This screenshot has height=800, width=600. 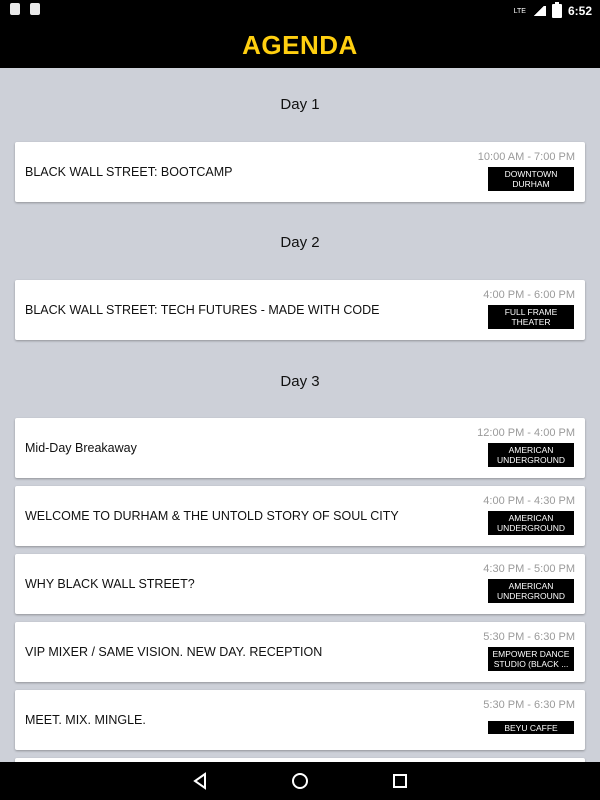 What do you see at coordinates (556, 10) in the screenshot?
I see `battery-icon` at bounding box center [556, 10].